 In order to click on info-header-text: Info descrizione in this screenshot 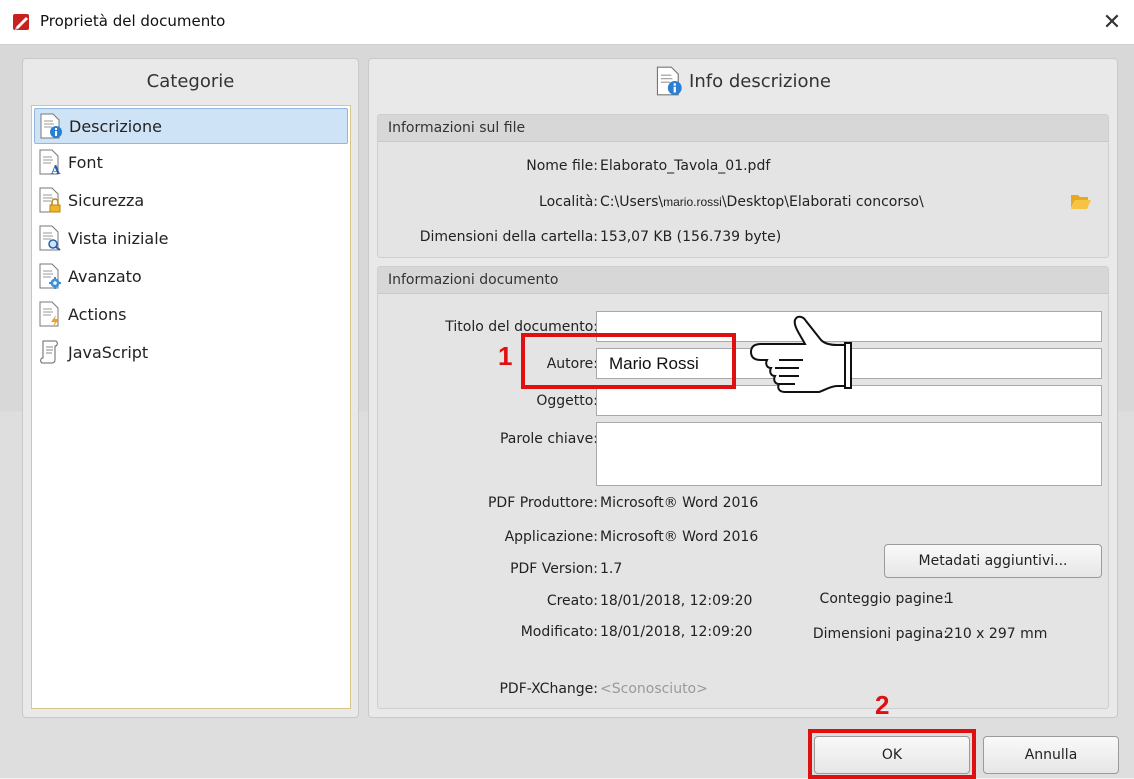, I will do `click(760, 81)`.